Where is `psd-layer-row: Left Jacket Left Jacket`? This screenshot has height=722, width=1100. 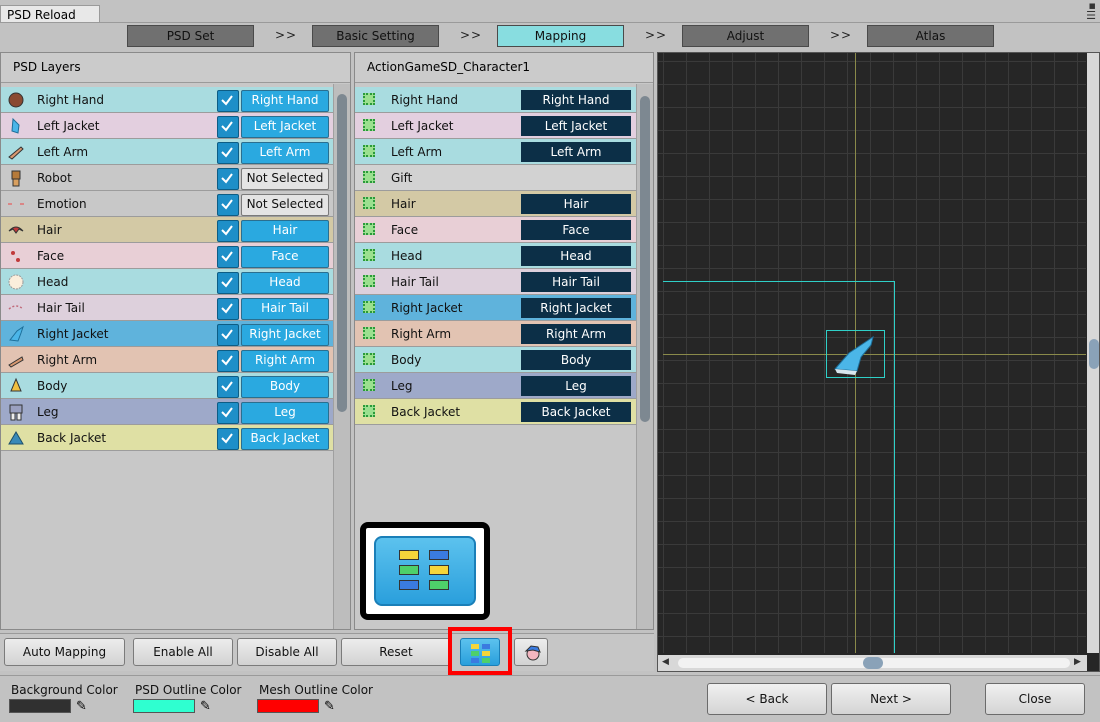 psd-layer-row: Left Jacket Left Jacket is located at coordinates (167, 126).